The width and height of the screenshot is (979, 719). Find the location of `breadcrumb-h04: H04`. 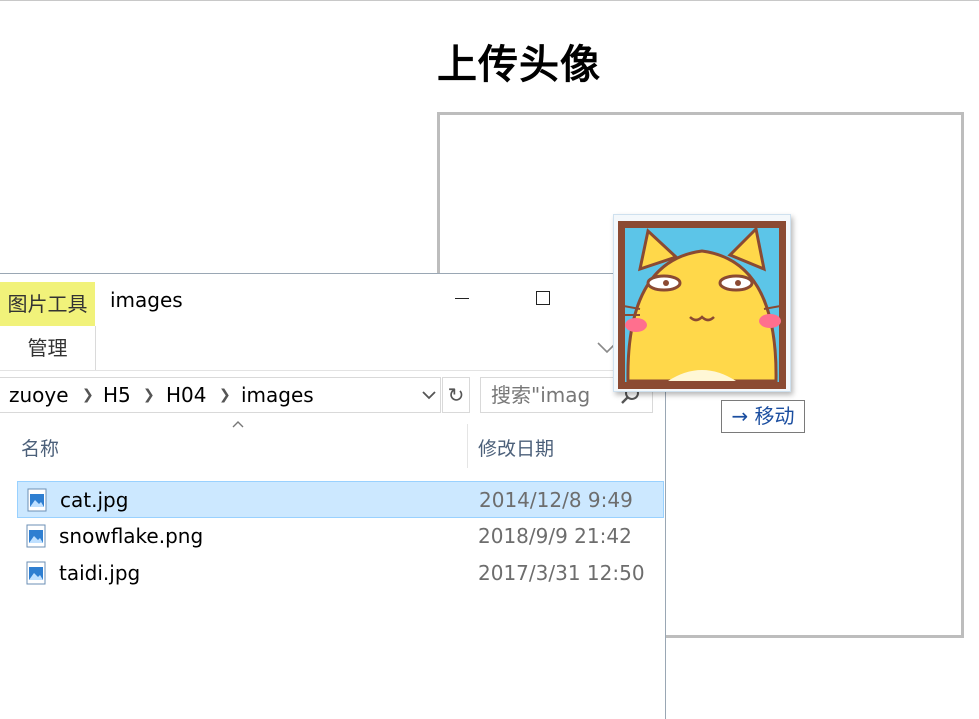

breadcrumb-h04: H04 is located at coordinates (186, 395).